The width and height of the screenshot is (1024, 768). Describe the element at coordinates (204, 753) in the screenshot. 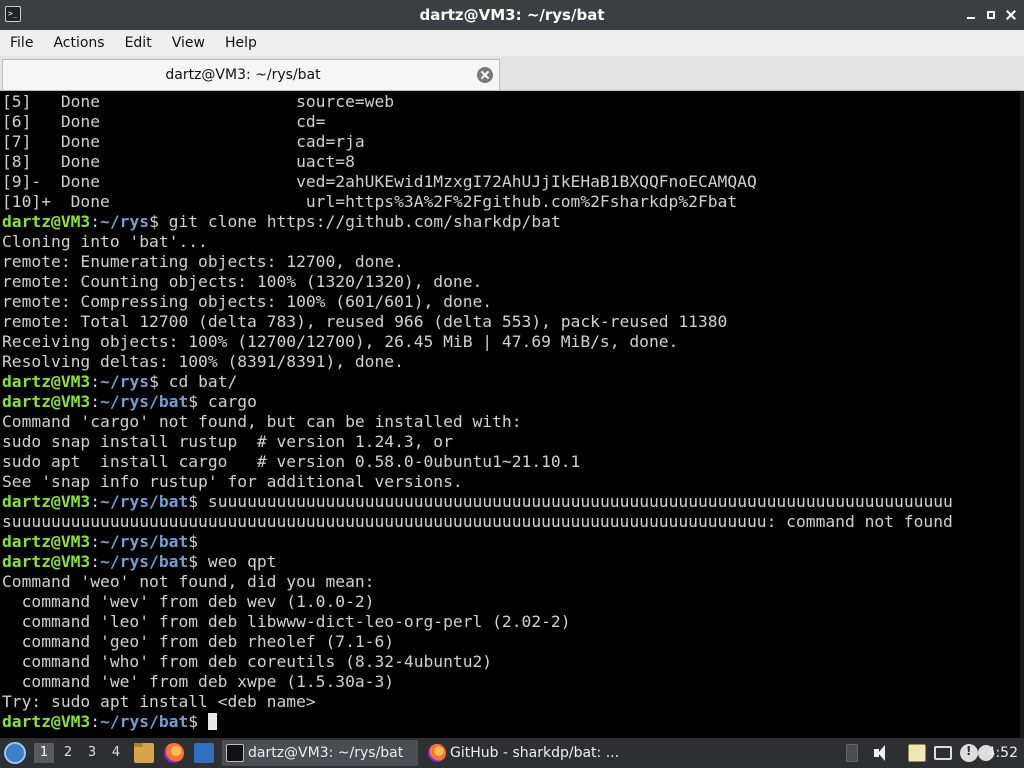

I see `show-desktop-icon` at that location.